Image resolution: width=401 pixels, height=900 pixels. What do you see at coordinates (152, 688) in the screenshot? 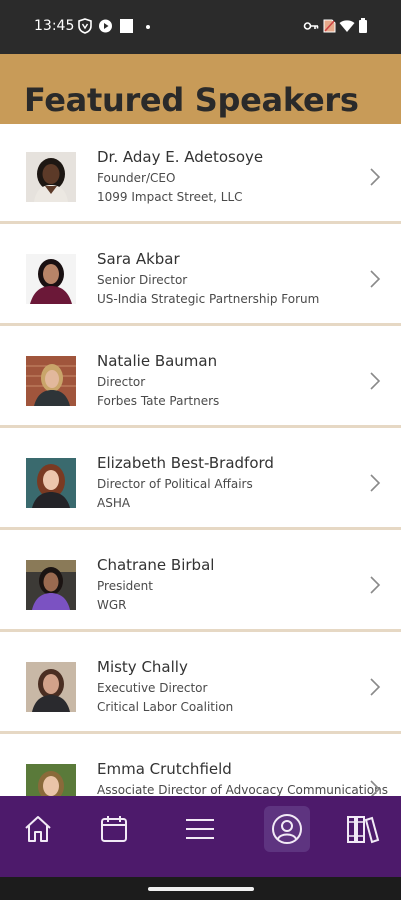
I see `speaker-title: Executive Director` at bounding box center [152, 688].